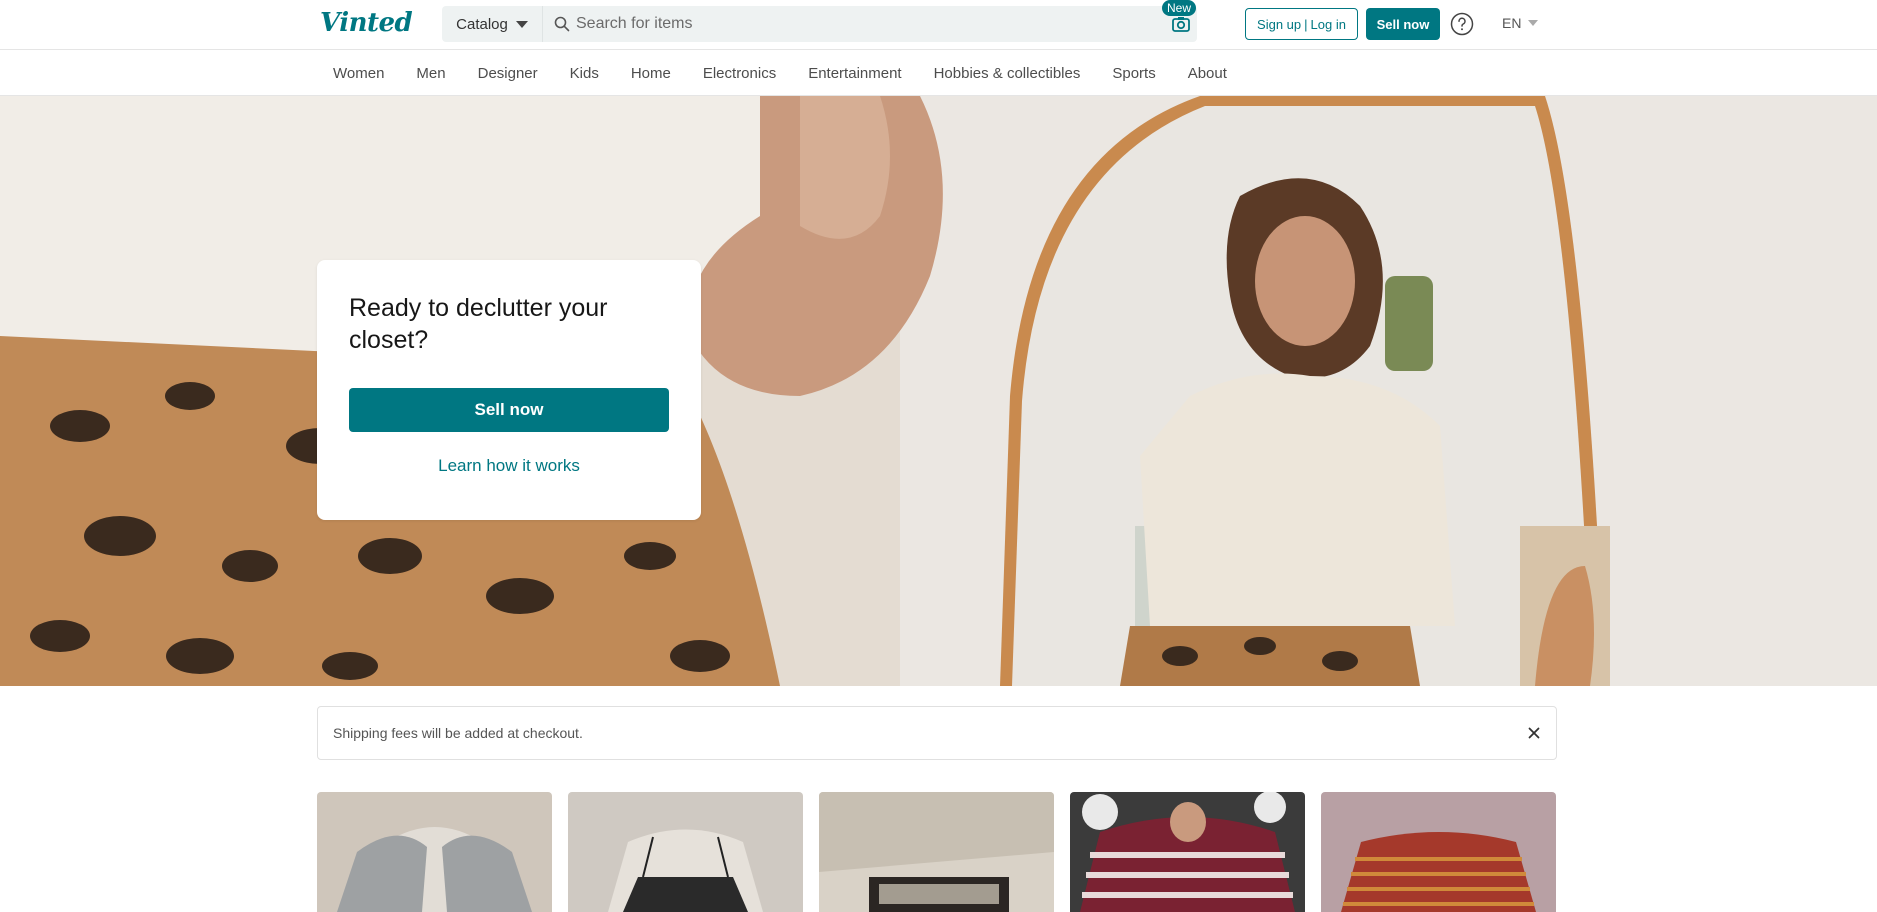 This screenshot has height=912, width=1877. I want to click on hero-title: Ready to declutter your closet?, so click(478, 324).